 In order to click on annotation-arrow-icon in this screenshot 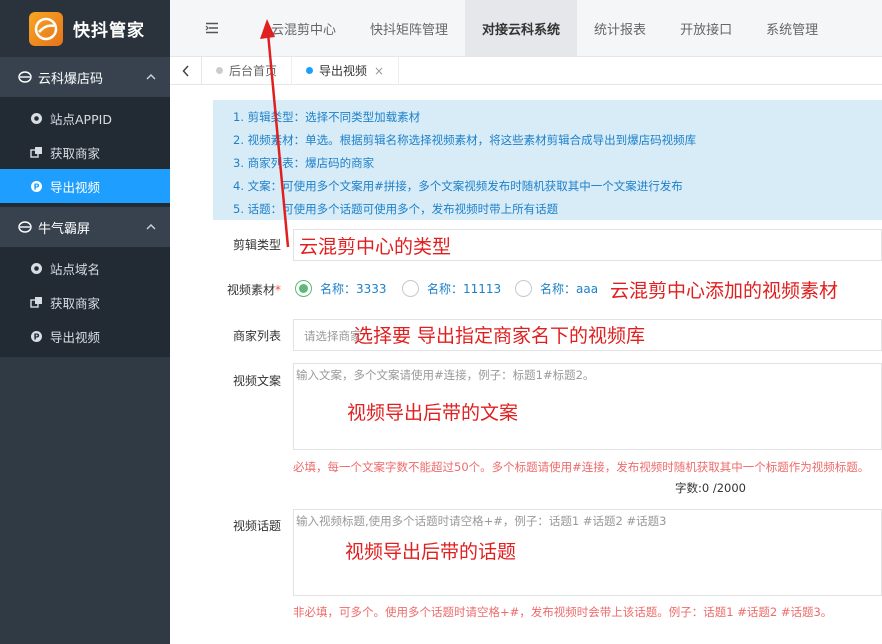, I will do `click(275, 133)`.